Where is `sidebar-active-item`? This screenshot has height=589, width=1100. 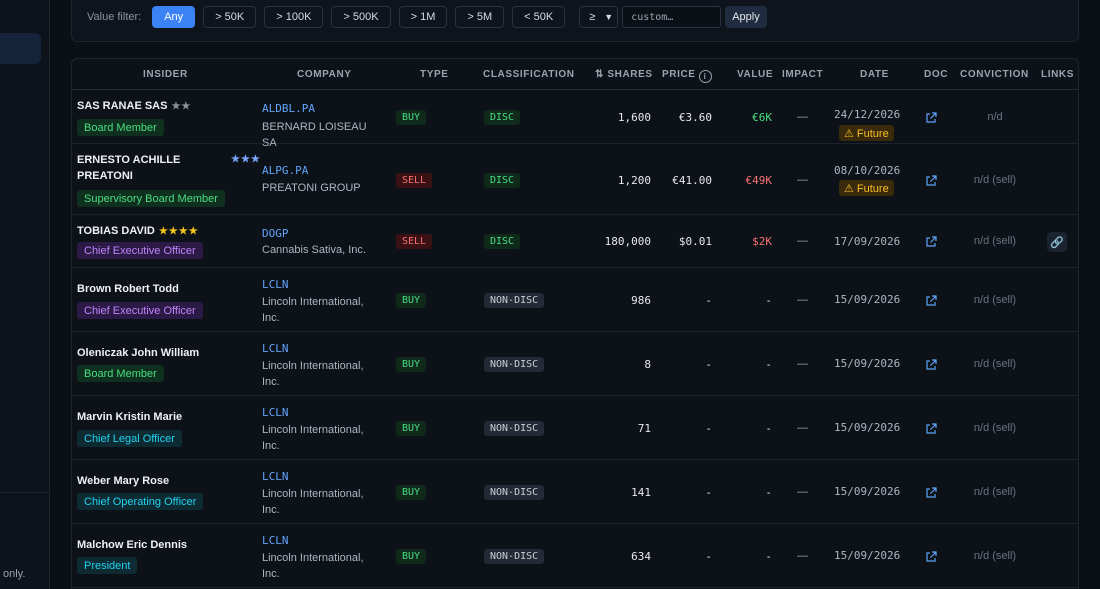
sidebar-active-item is located at coordinates (20, 48).